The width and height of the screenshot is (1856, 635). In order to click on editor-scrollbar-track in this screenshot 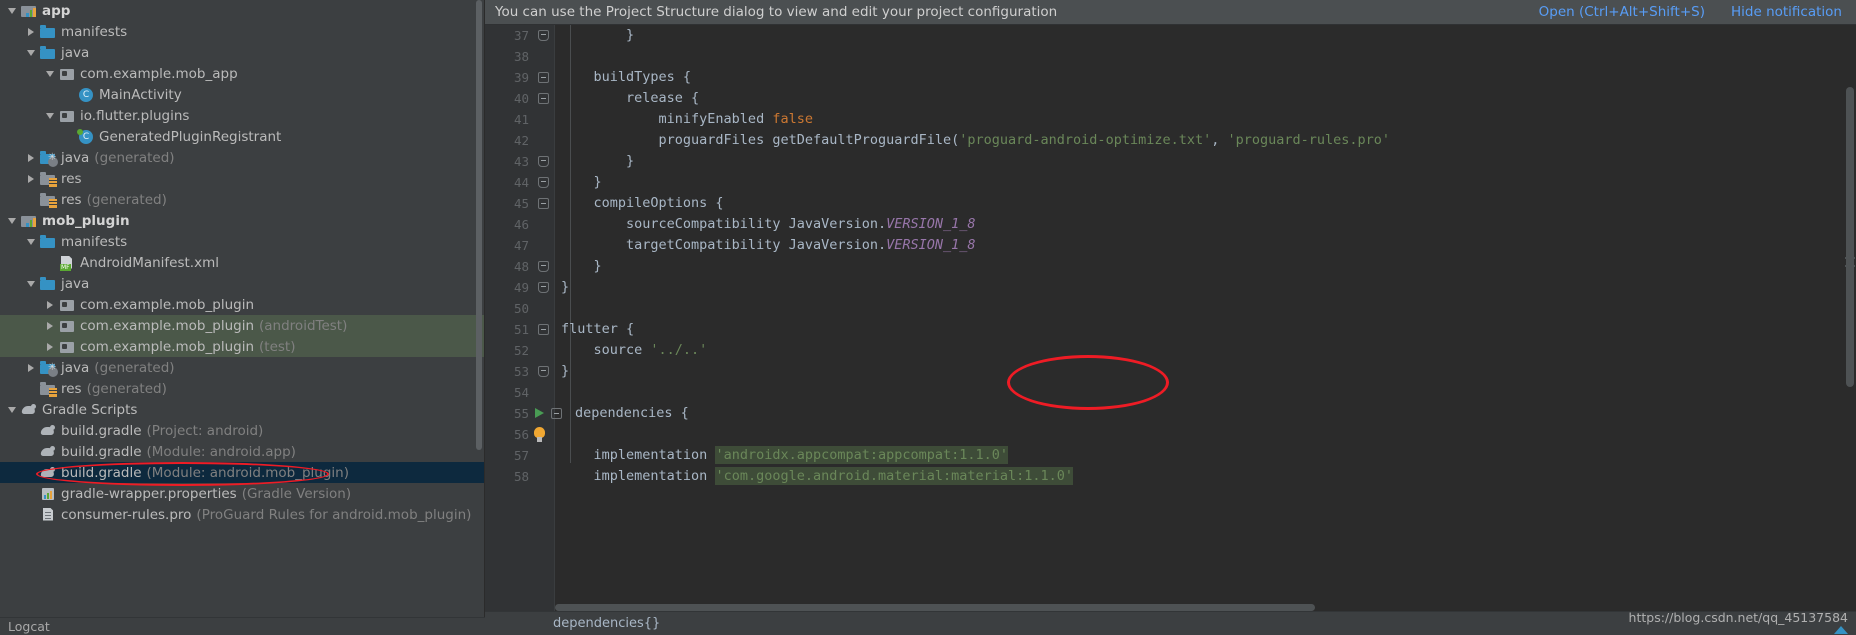, I will do `click(1849, 330)`.